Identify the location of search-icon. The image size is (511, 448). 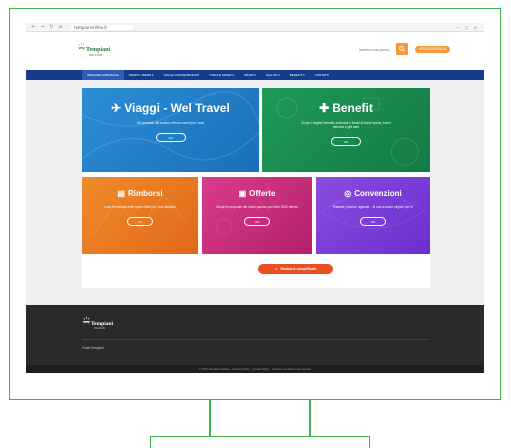
(402, 49).